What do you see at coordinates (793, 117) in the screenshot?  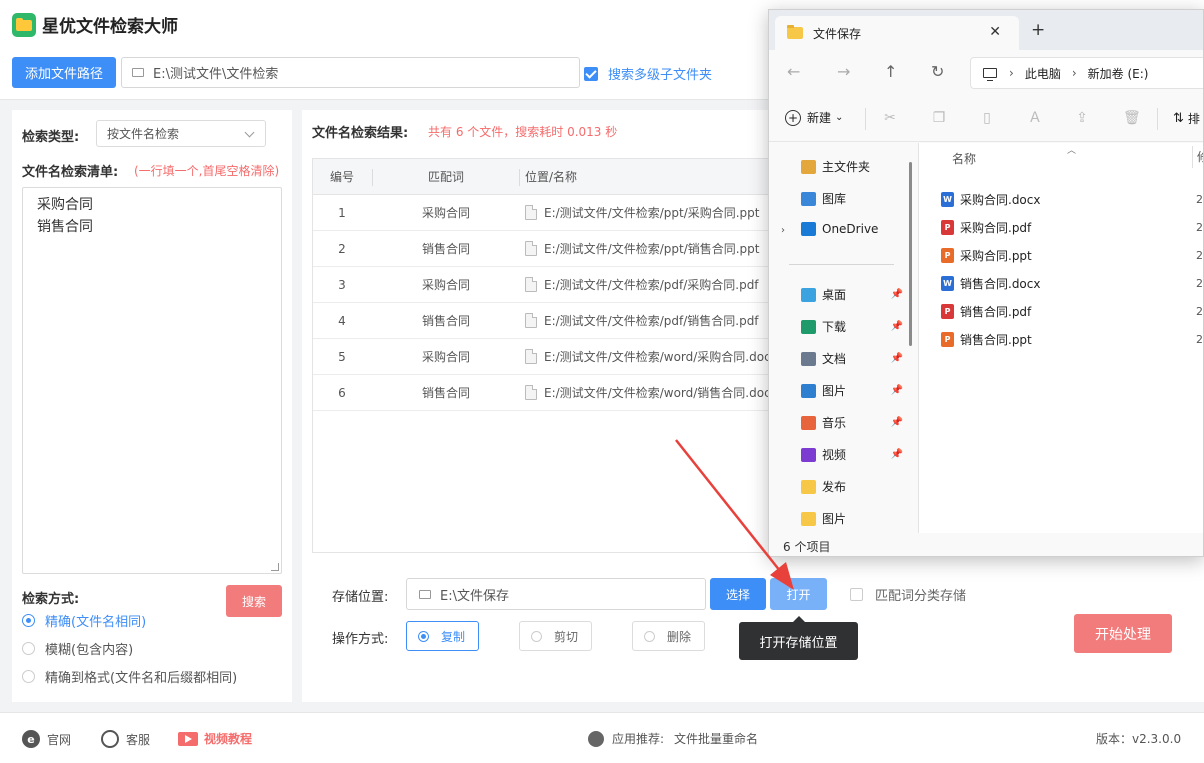 I see `plus-icon: +` at bounding box center [793, 117].